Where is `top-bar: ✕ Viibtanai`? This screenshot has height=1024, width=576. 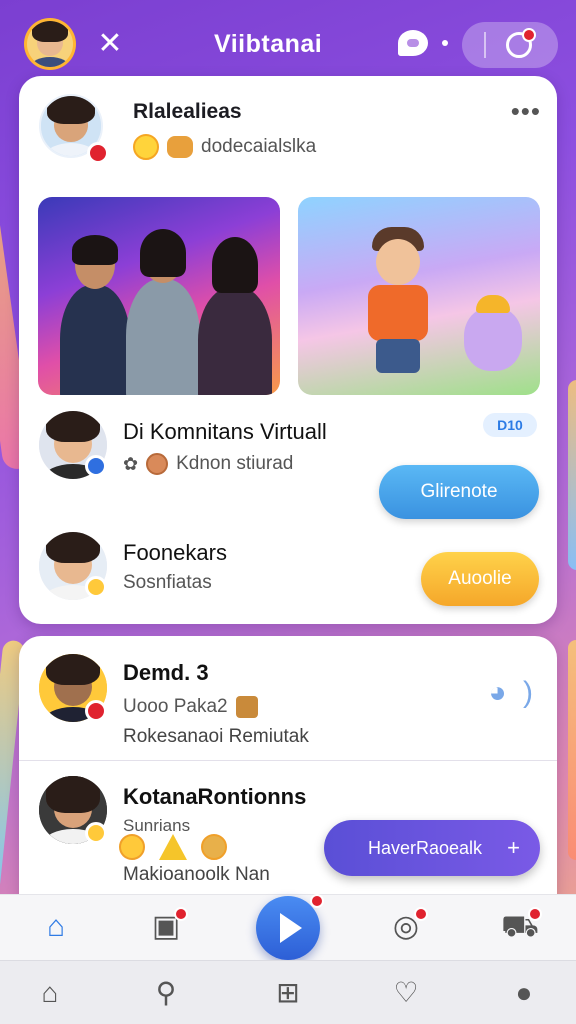 top-bar: ✕ Viibtanai is located at coordinates (288, 40).